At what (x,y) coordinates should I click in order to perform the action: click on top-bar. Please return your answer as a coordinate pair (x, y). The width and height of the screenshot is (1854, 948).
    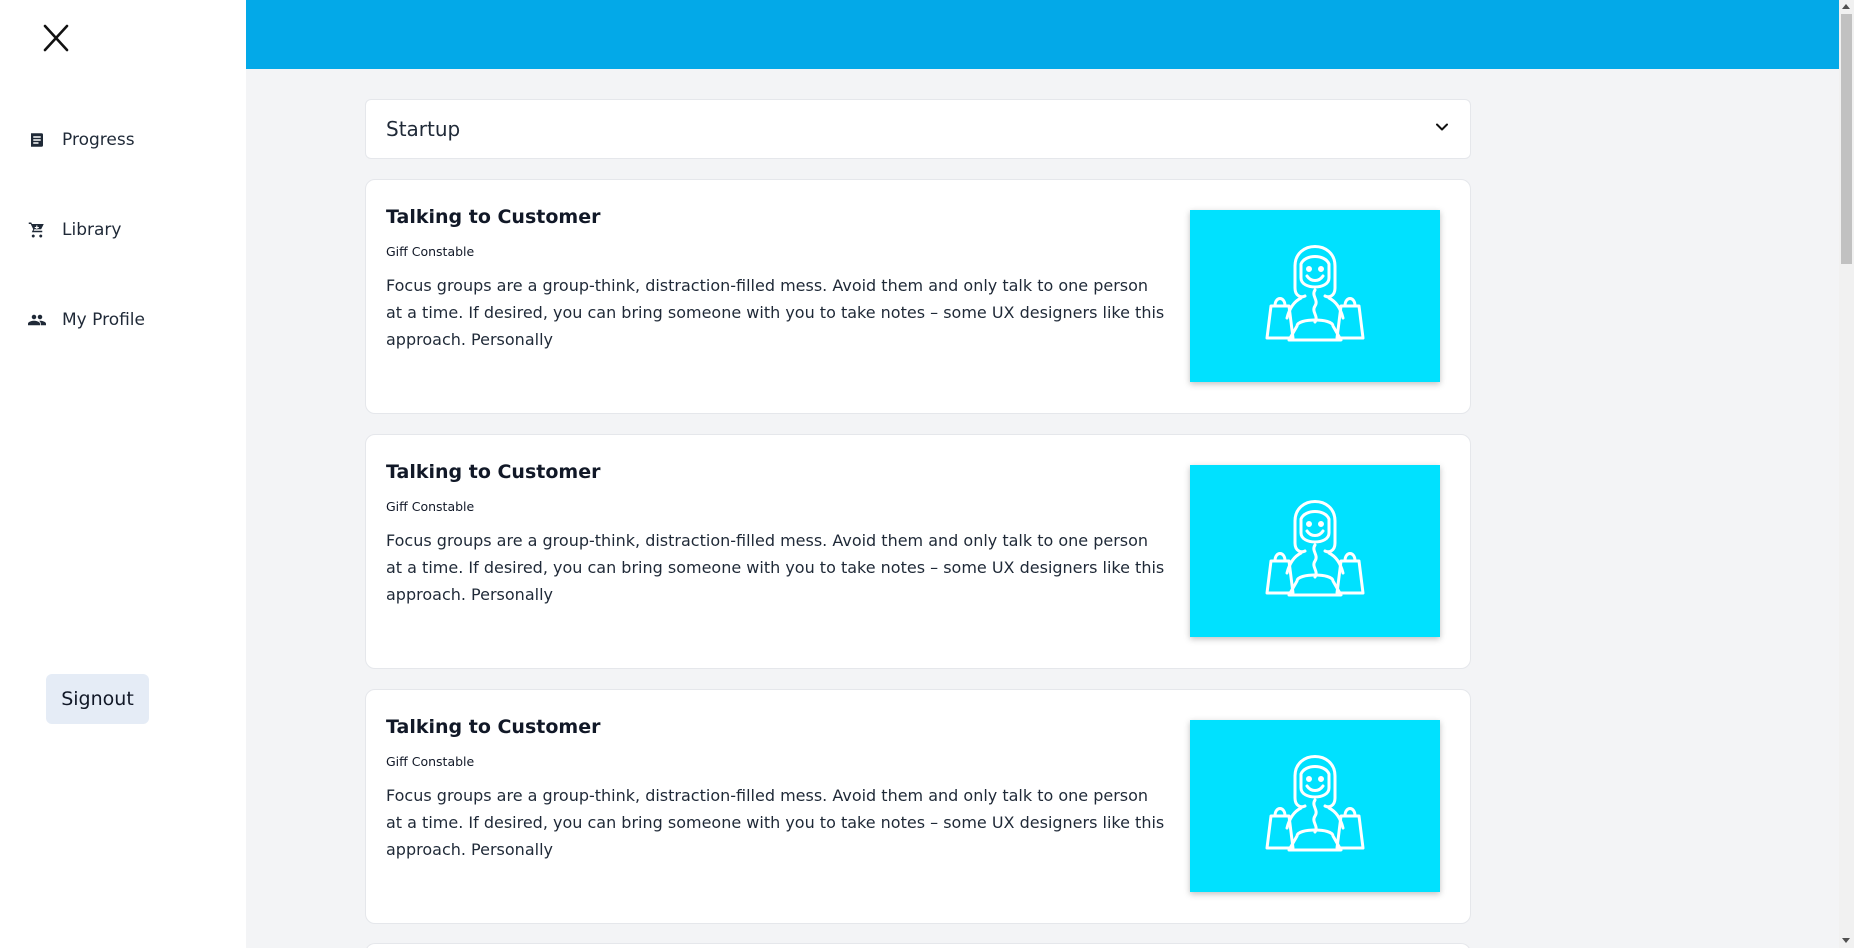
    Looking at the image, I should click on (1042, 34).